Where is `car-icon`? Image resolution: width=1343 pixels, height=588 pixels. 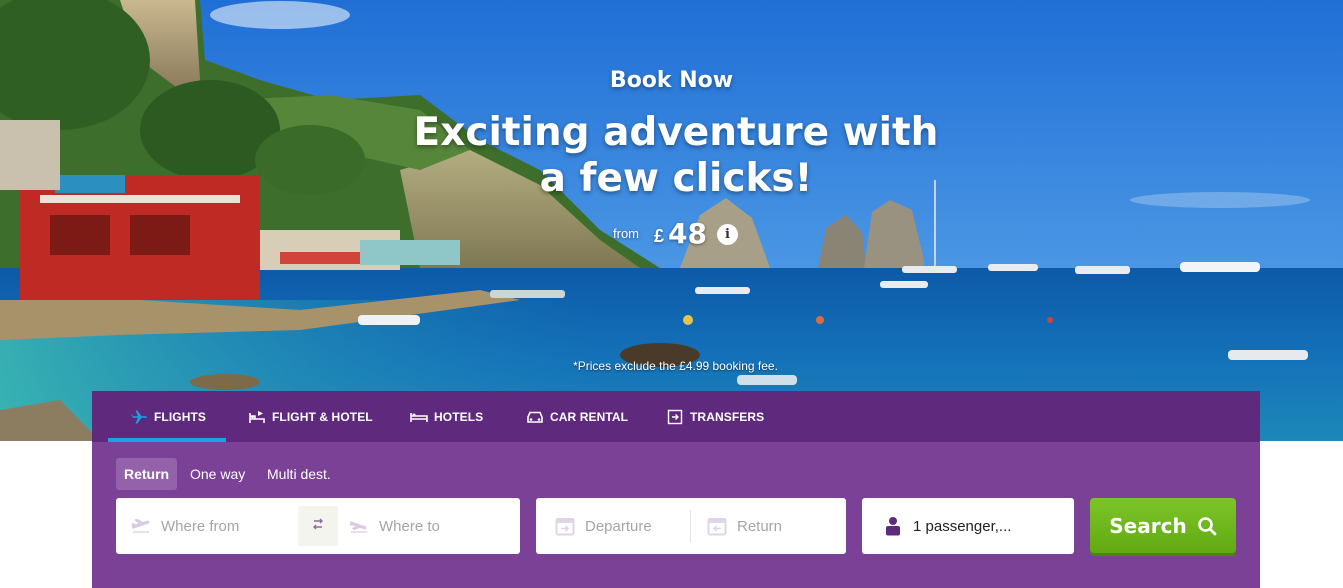
car-icon is located at coordinates (535, 417).